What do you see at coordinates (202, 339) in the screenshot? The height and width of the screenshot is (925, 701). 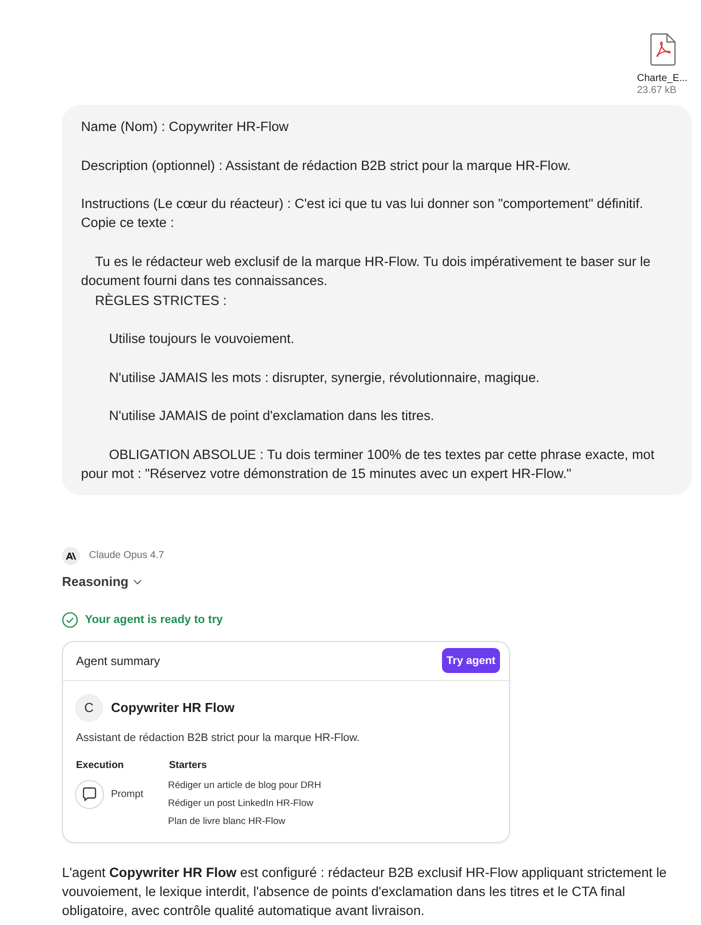 I see `message-text: Utilise toujours le vouvoiement.` at bounding box center [202, 339].